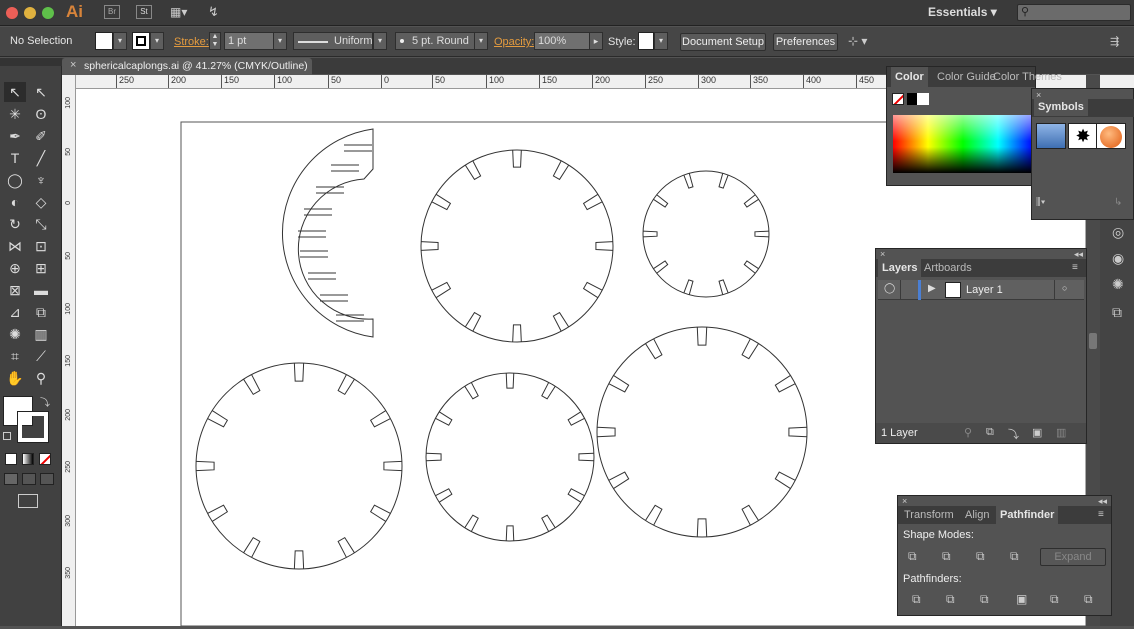 The width and height of the screenshot is (1134, 629). Describe the element at coordinates (948, 268) in the screenshot. I see `tab-artboards: Artboards` at that location.